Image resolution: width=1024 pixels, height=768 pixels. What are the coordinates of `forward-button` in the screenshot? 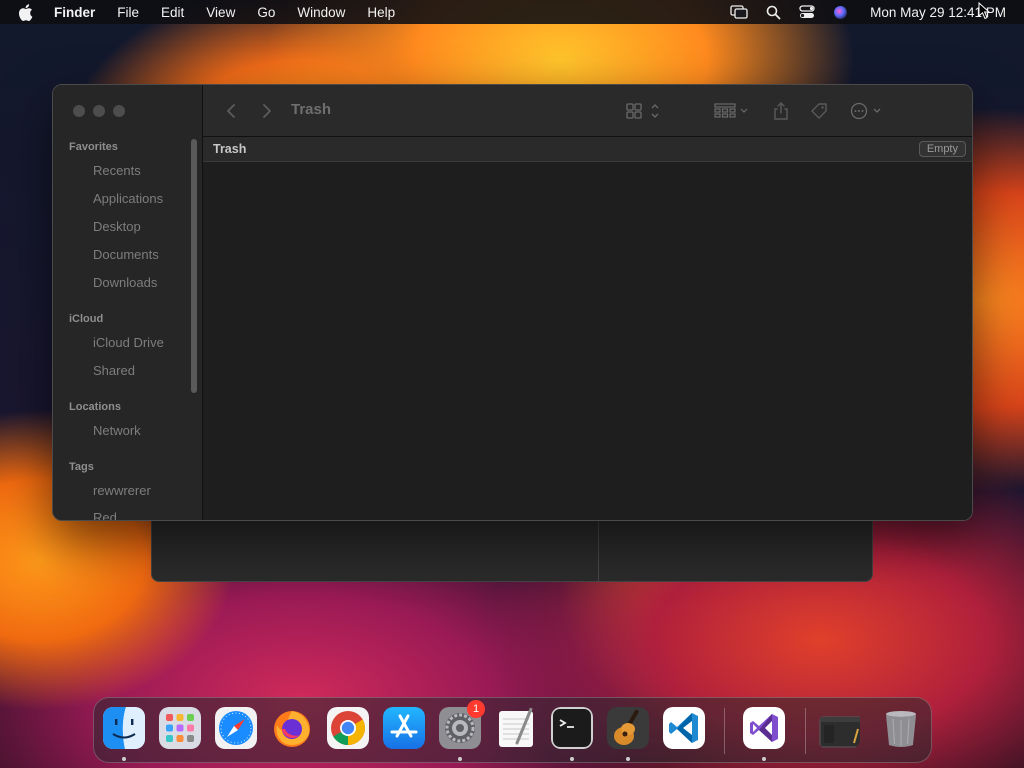 It's located at (267, 111).